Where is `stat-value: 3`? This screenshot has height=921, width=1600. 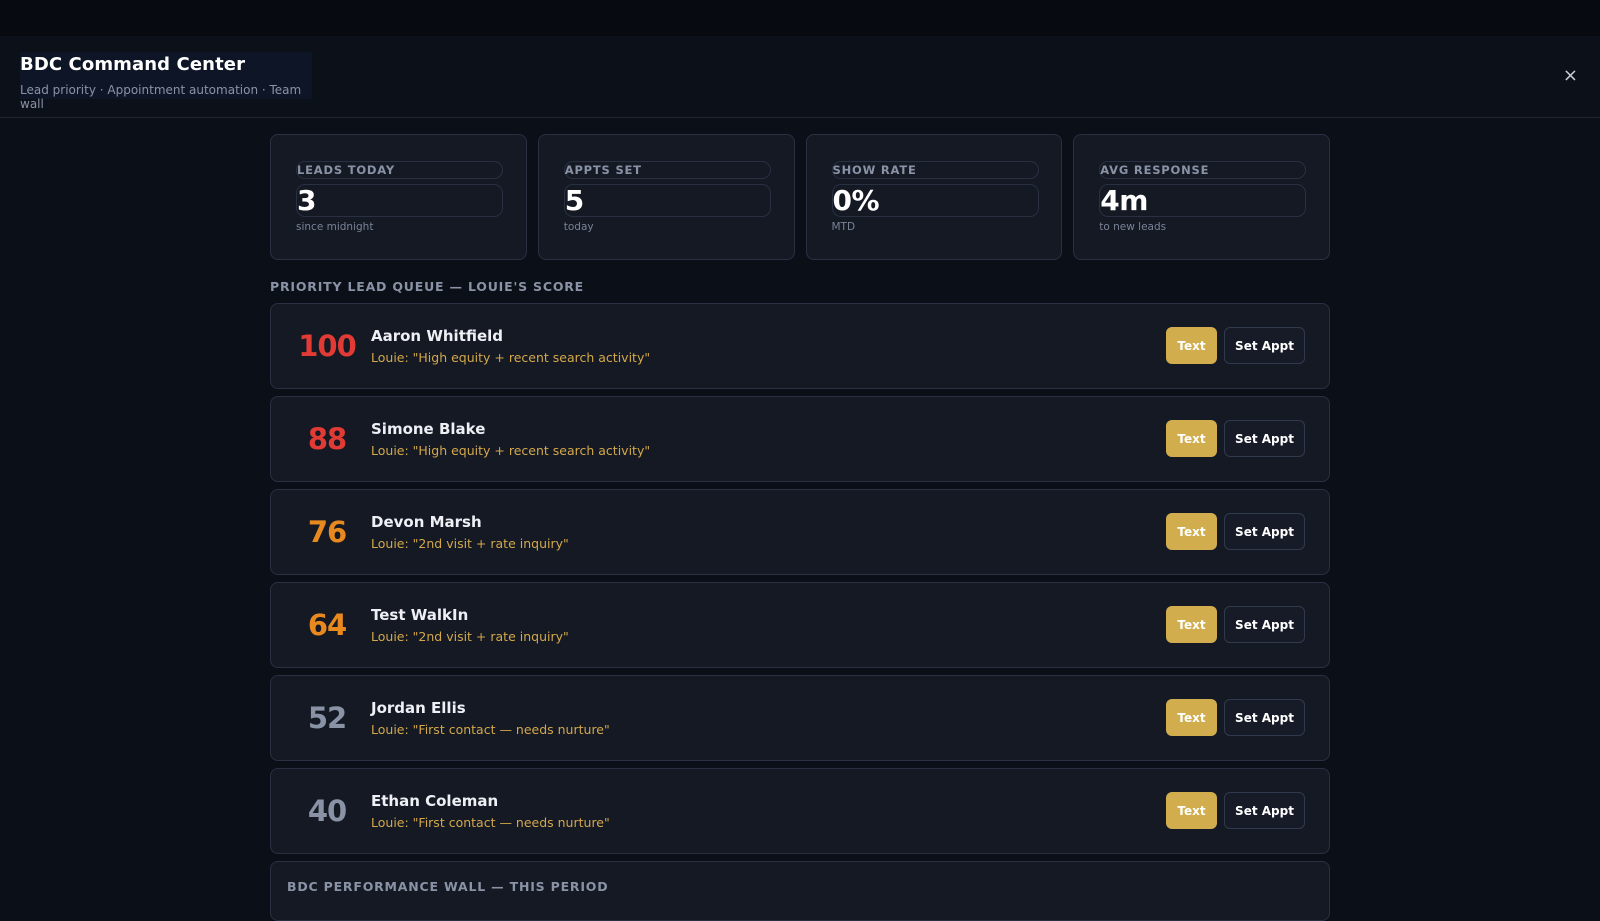
stat-value: 3 is located at coordinates (399, 200).